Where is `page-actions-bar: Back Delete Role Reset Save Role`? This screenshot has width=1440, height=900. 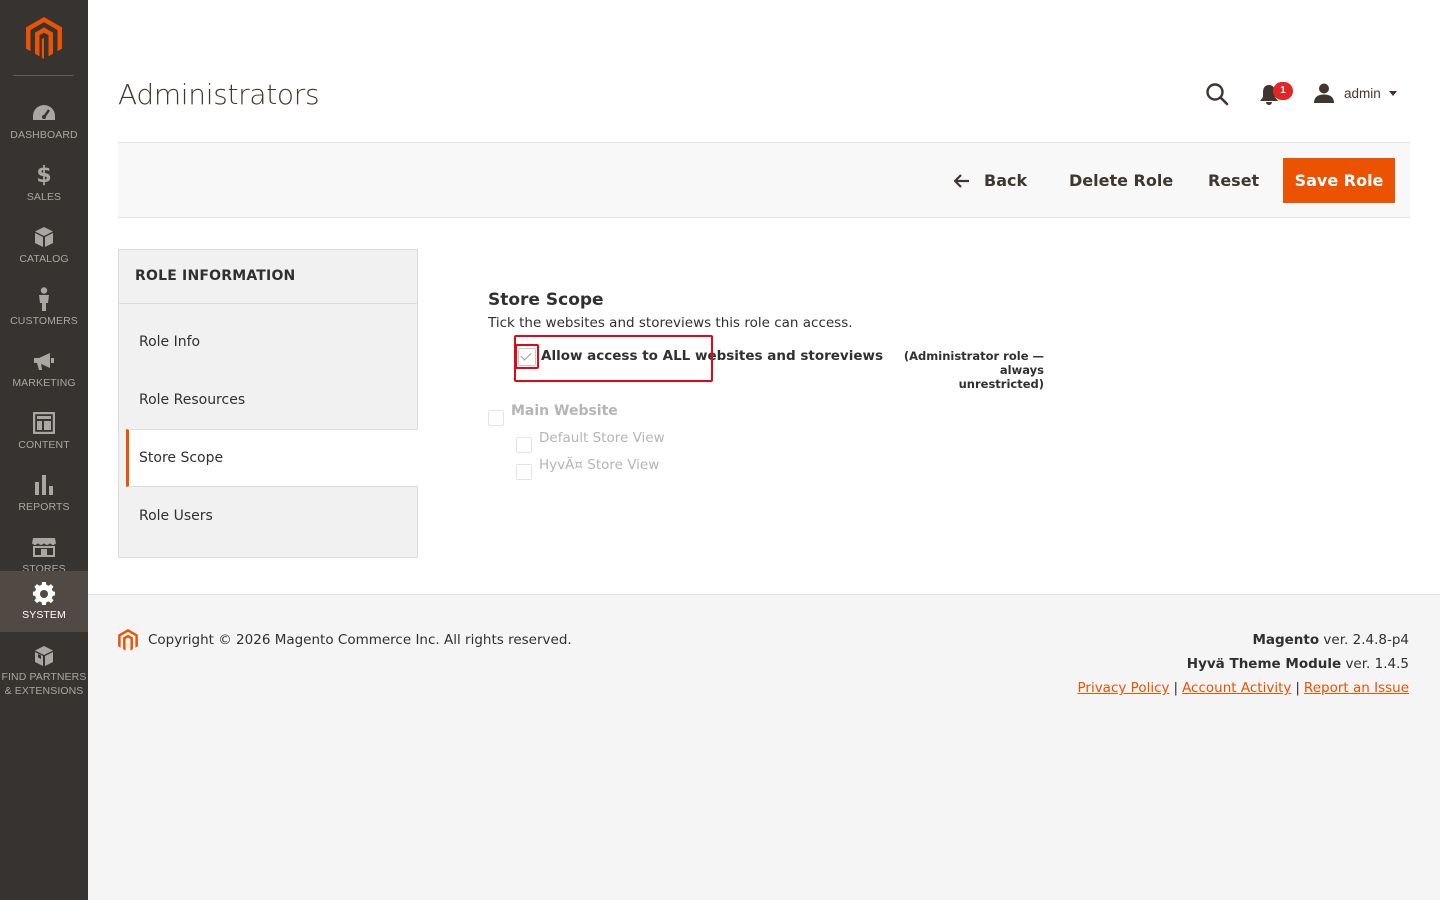
page-actions-bar: Back Delete Role Reset Save Role is located at coordinates (764, 180).